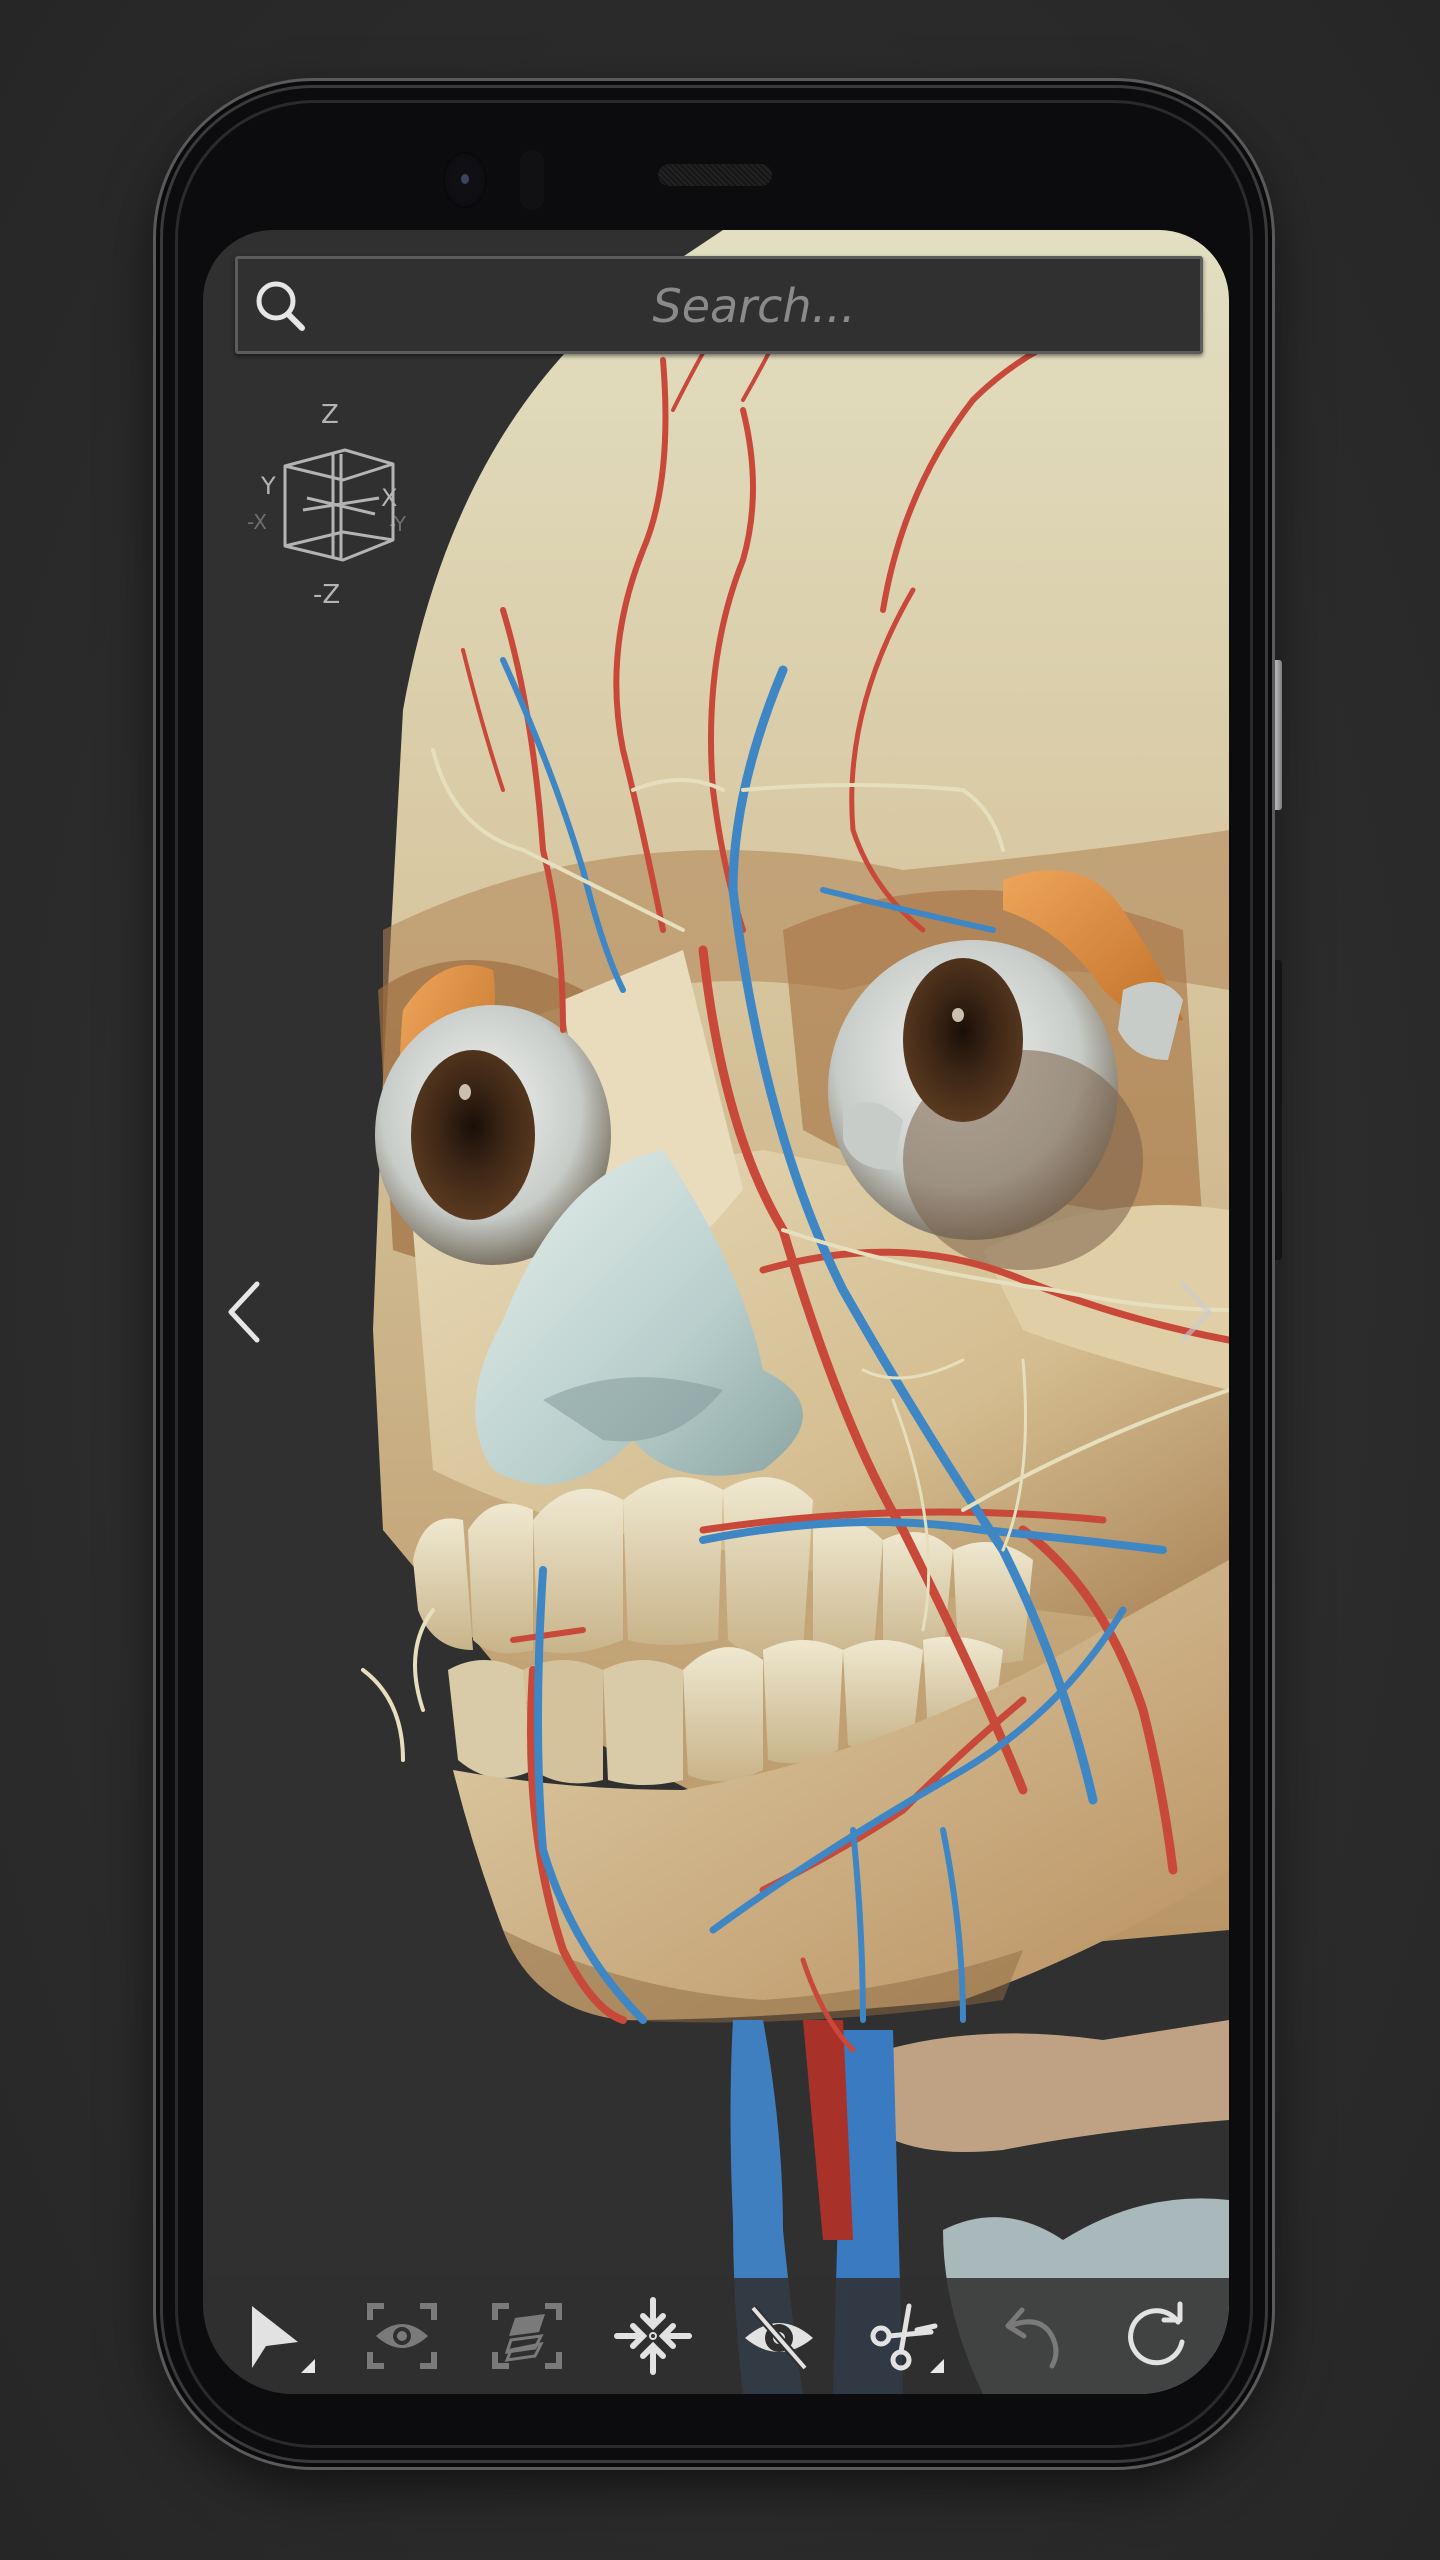  What do you see at coordinates (532, 180) in the screenshot?
I see `proximity-sensor` at bounding box center [532, 180].